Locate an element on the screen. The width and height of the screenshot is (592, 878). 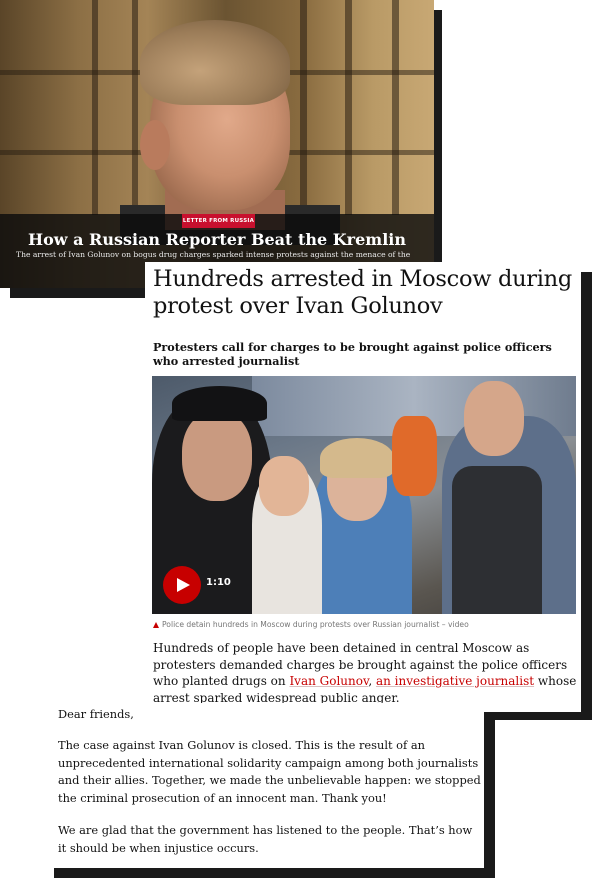
protester-left-face is located at coordinates (284, 486).